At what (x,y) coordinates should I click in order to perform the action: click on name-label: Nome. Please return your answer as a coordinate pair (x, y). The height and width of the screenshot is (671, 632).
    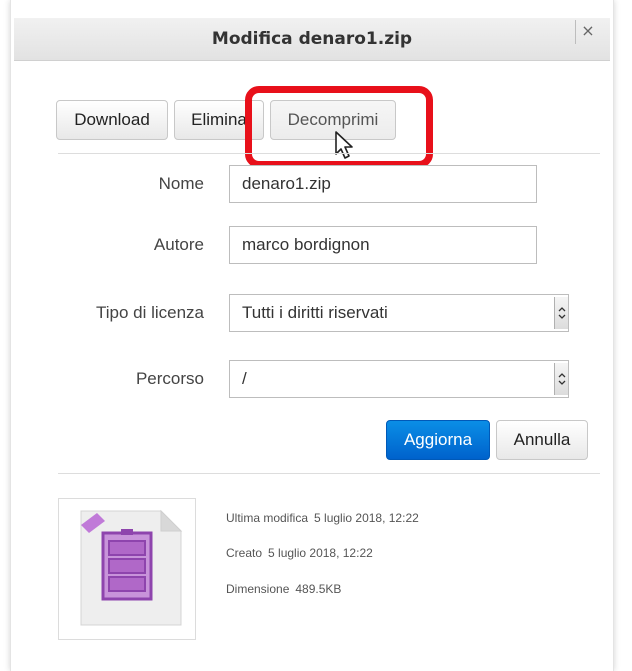
    Looking at the image, I should click on (181, 183).